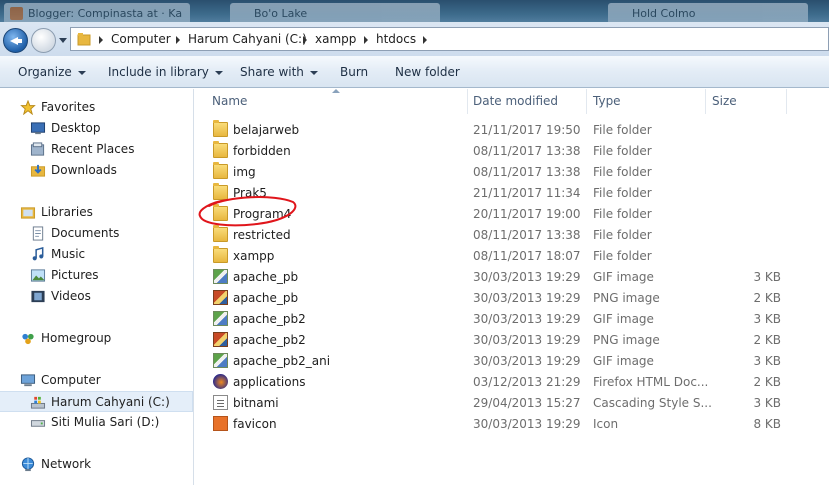 This screenshot has width=829, height=485. I want to click on nav-recent-places: Recent Places, so click(96, 149).